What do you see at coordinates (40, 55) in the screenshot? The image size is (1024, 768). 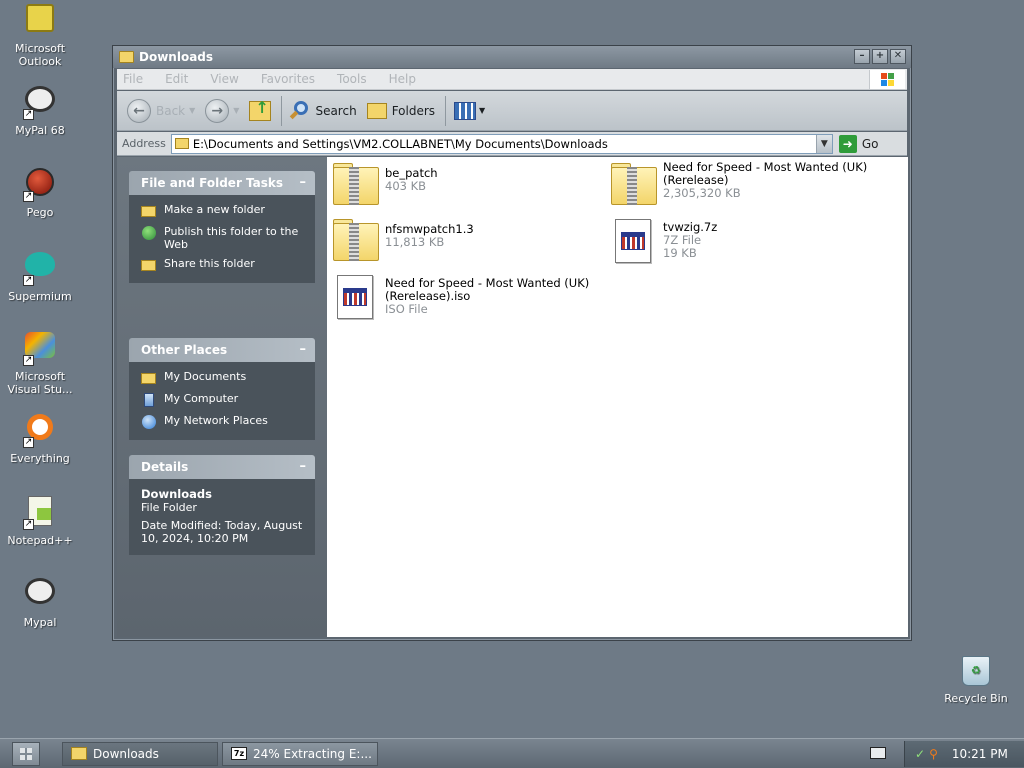 I see `desktop-icon-label: Microsoft Outlook` at bounding box center [40, 55].